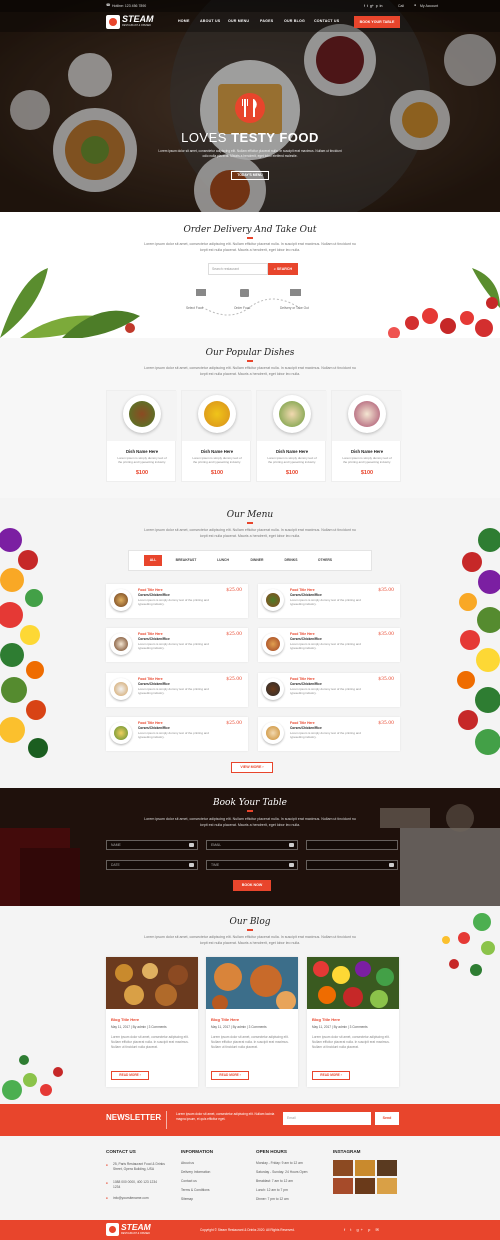 This screenshot has width=500, height=1240. Describe the element at coordinates (291, 560) in the screenshot. I see `tab-drinks: DRINKS` at that location.